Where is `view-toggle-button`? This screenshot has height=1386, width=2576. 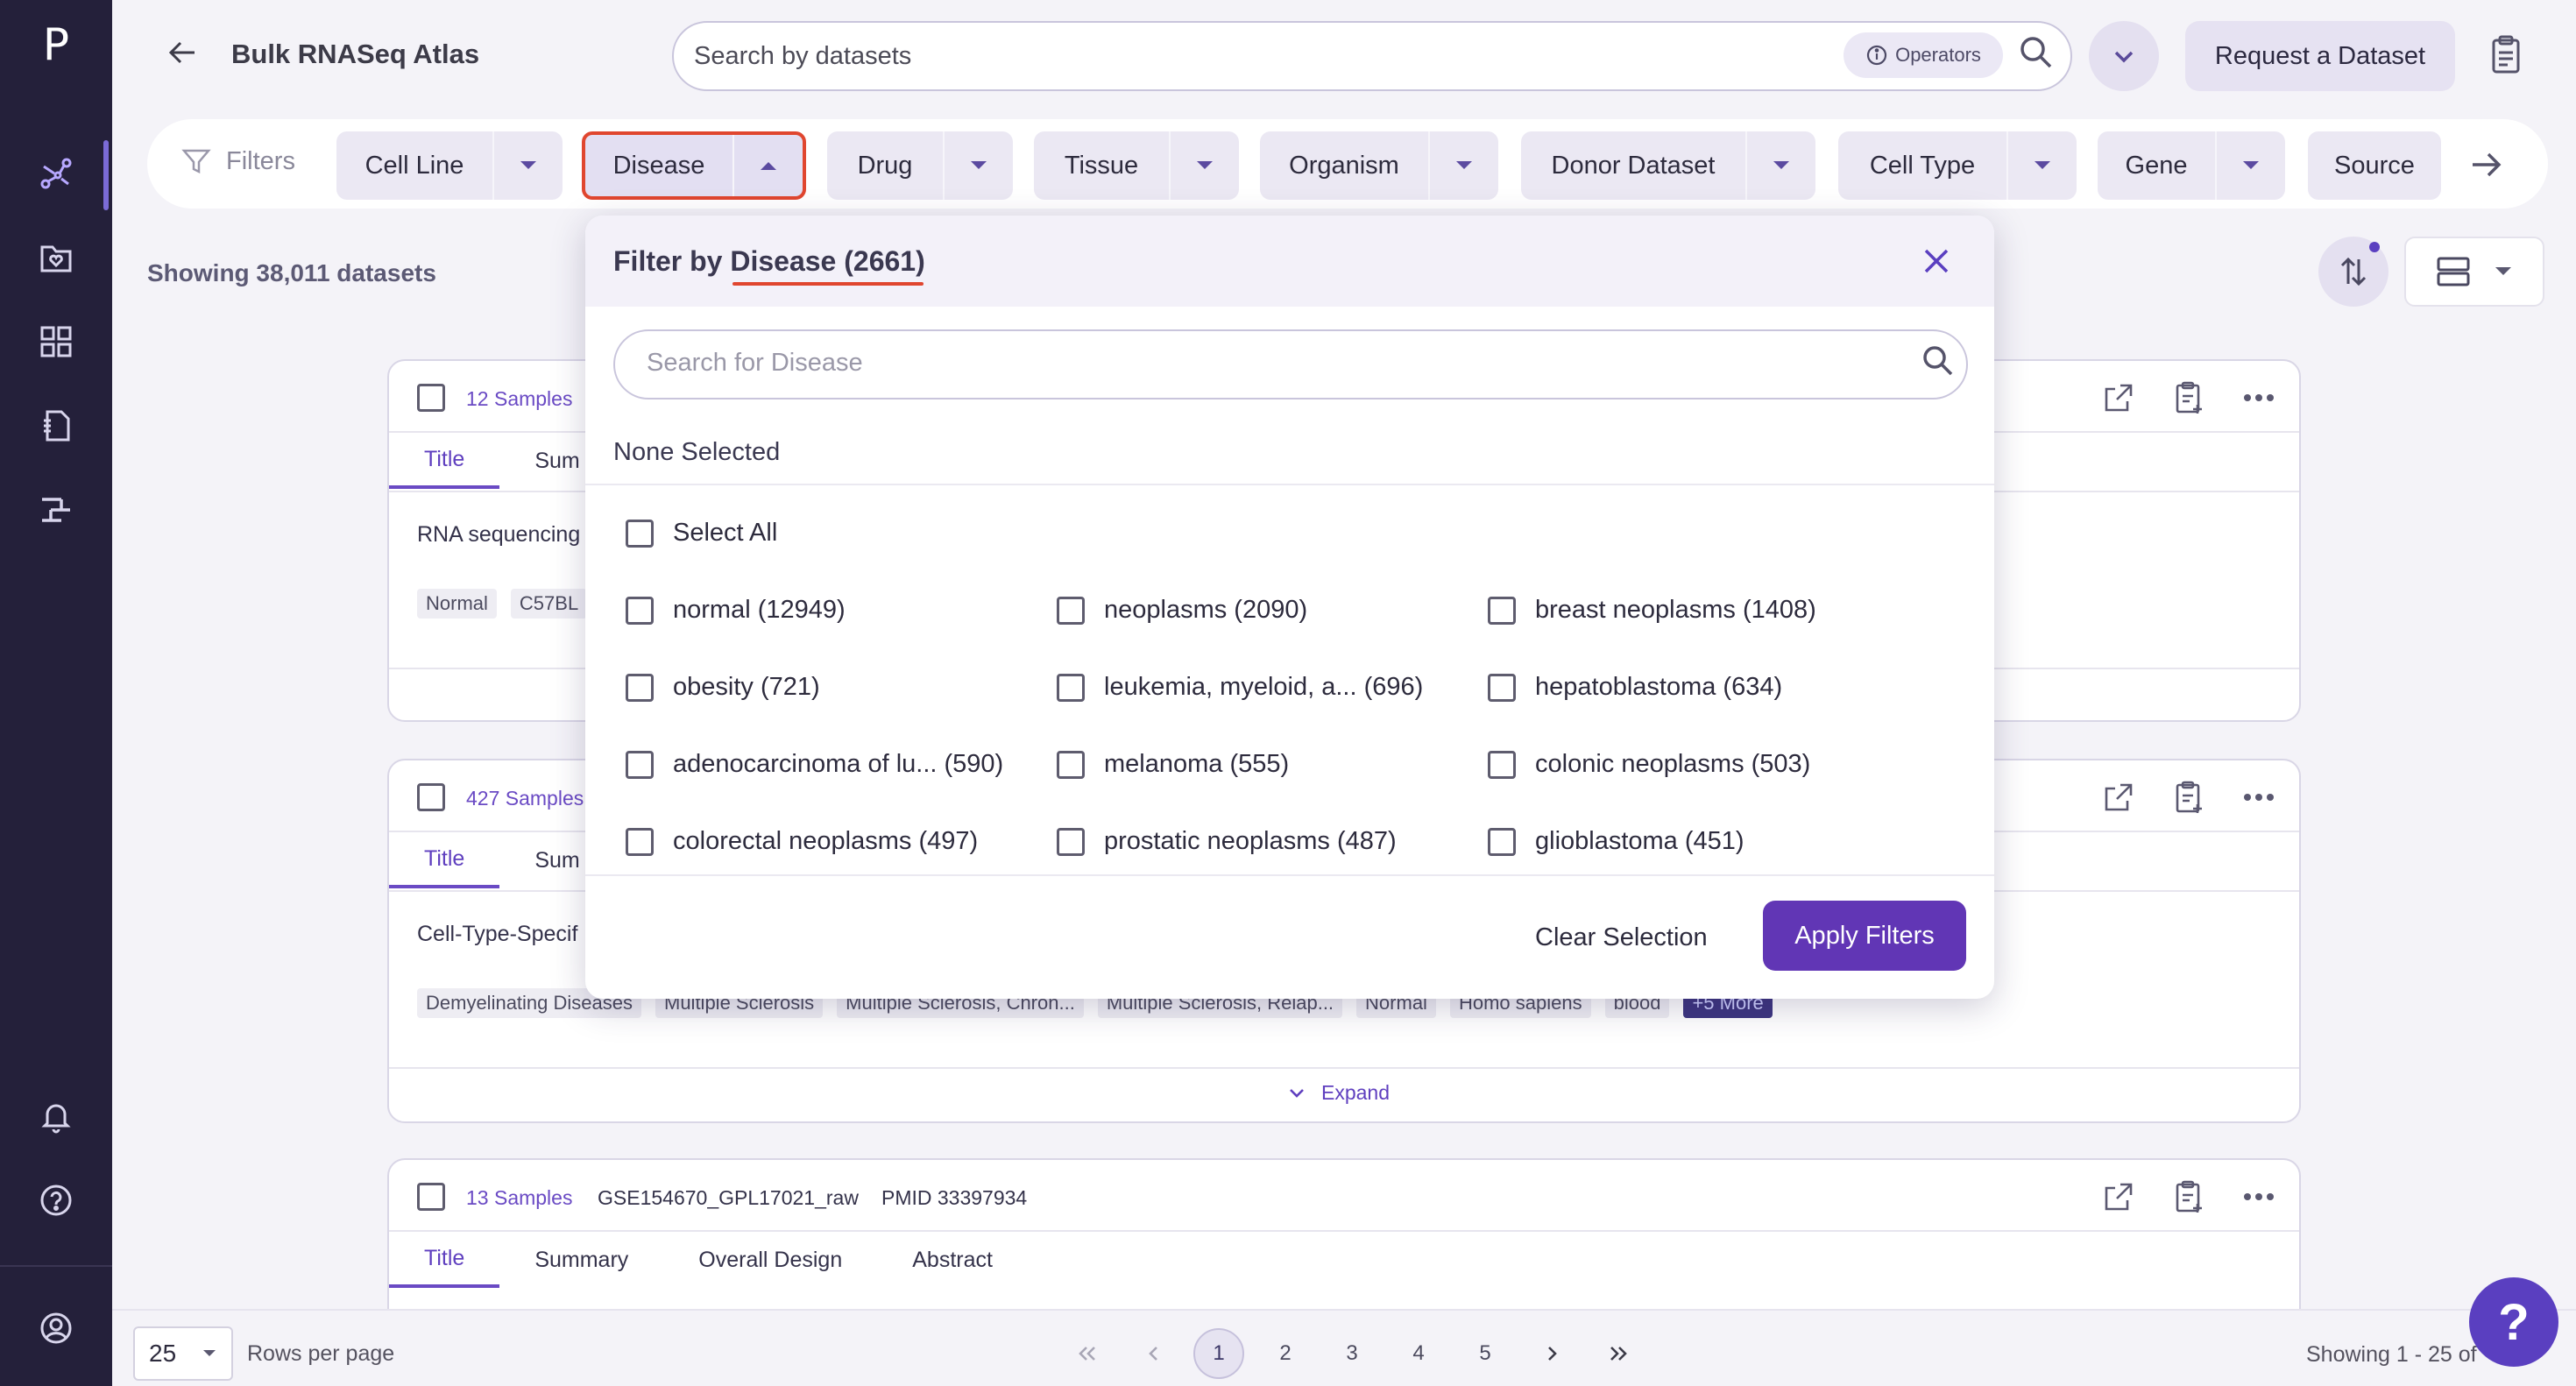 view-toggle-button is located at coordinates (2474, 272).